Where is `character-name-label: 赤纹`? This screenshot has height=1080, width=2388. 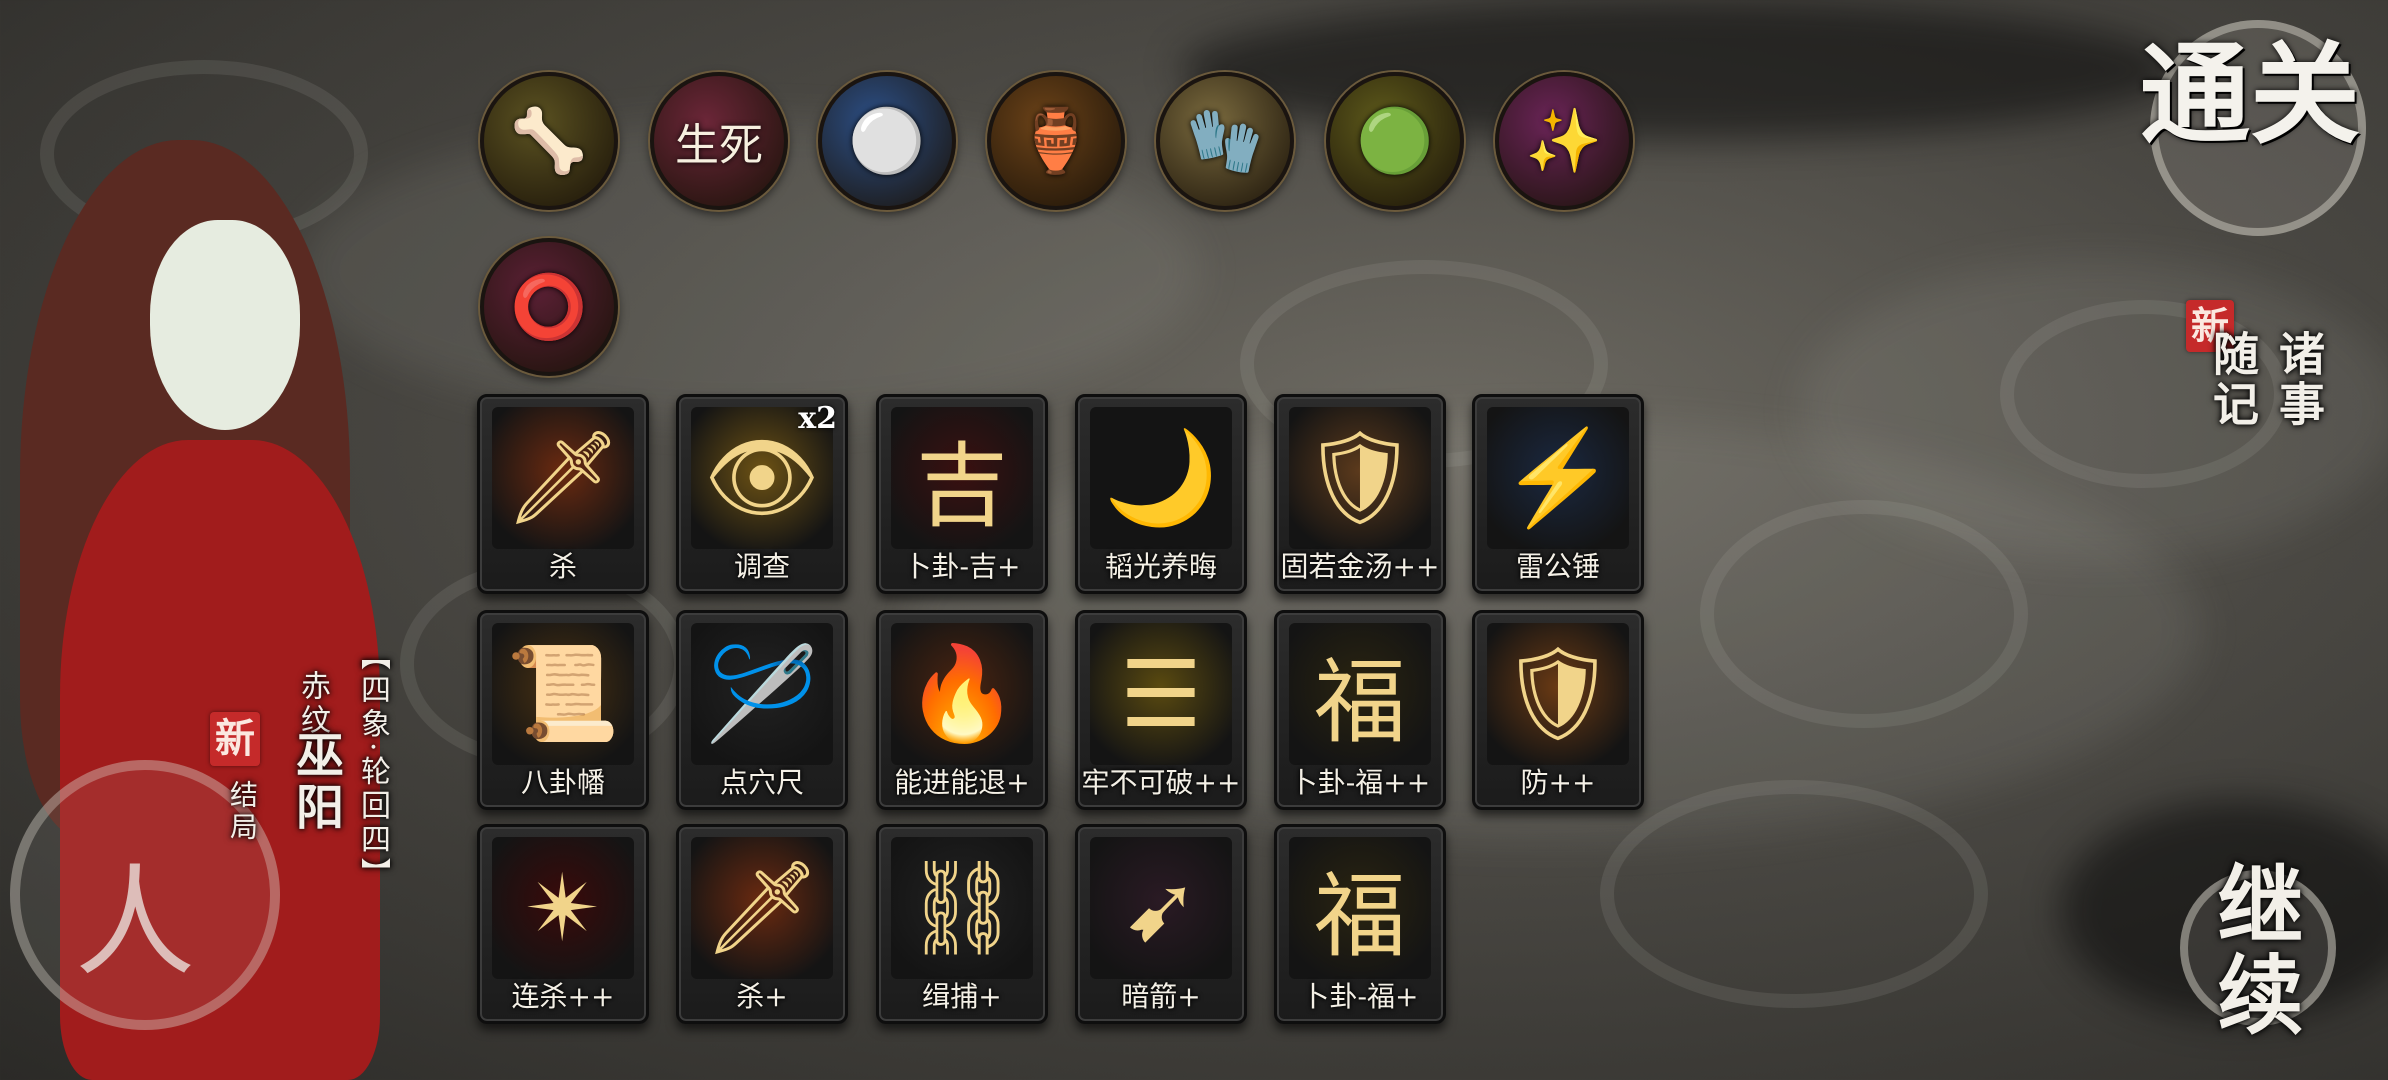
character-name-label: 赤纹 is located at coordinates (312, 704).